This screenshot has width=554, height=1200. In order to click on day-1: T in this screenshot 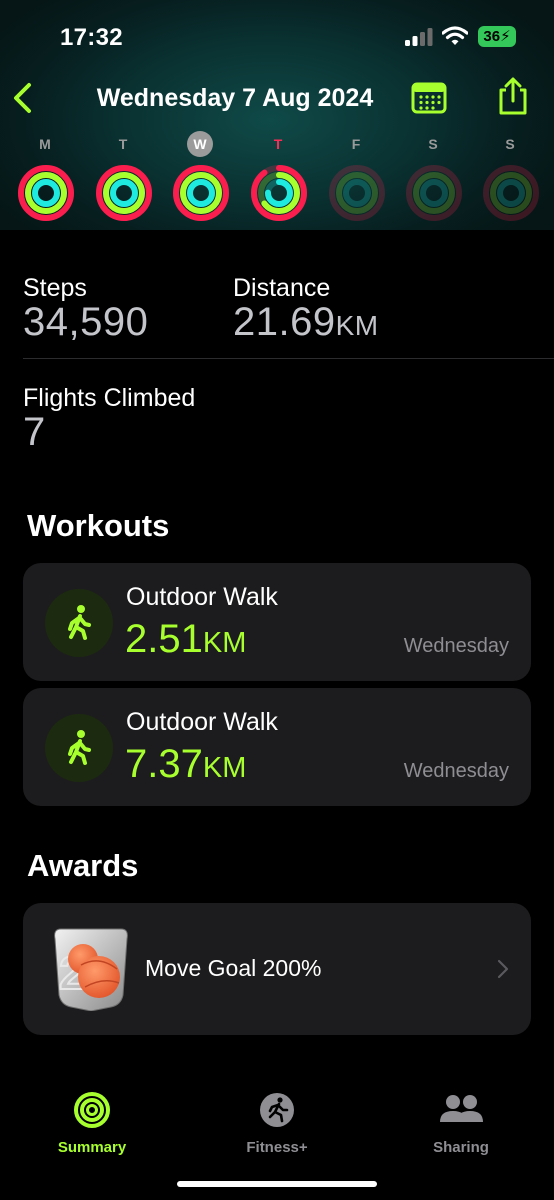, I will do `click(123, 176)`.